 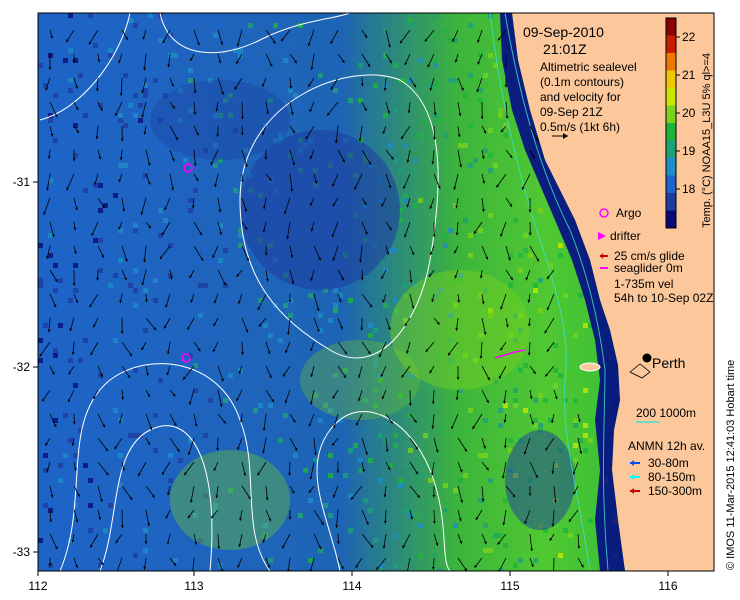 I want to click on velocity-arrow, so click(x=554, y=564).